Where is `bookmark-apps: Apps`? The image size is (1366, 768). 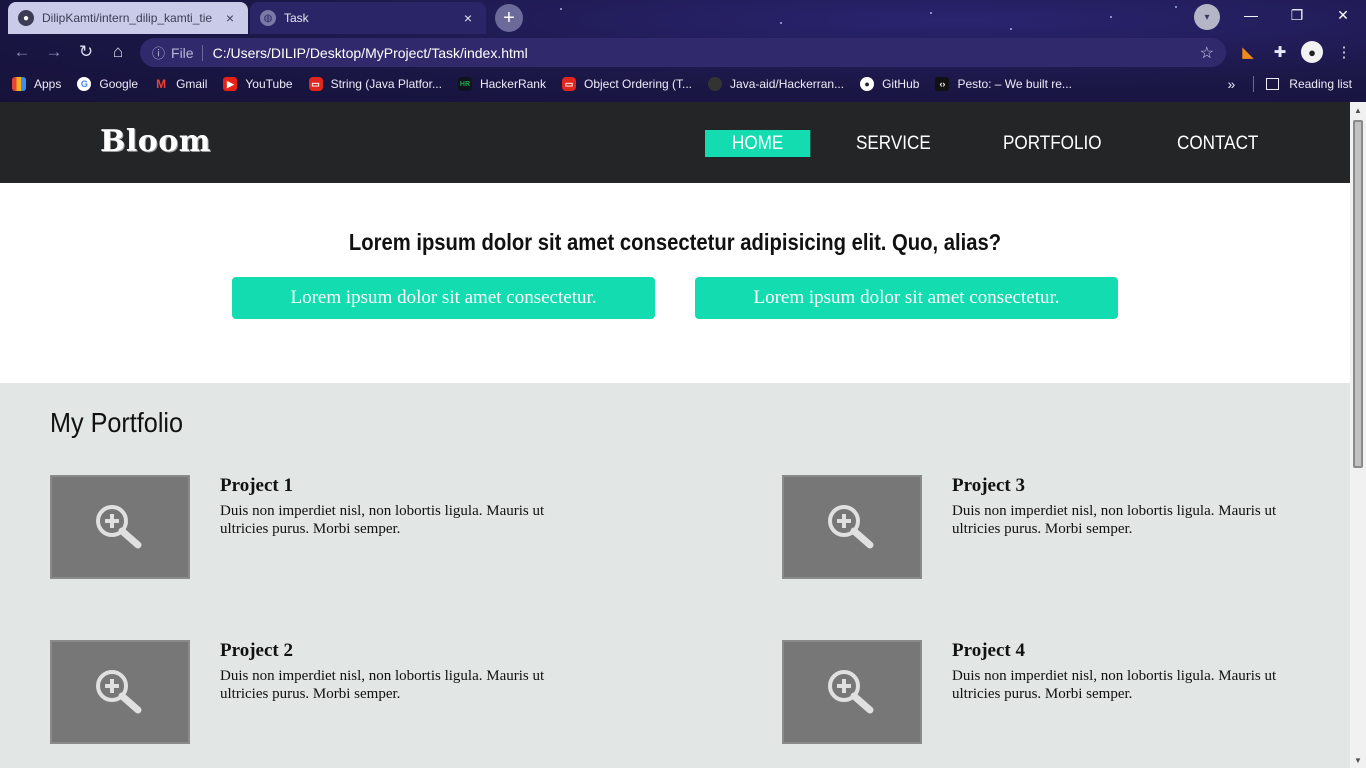 bookmark-apps: Apps is located at coordinates (36, 84).